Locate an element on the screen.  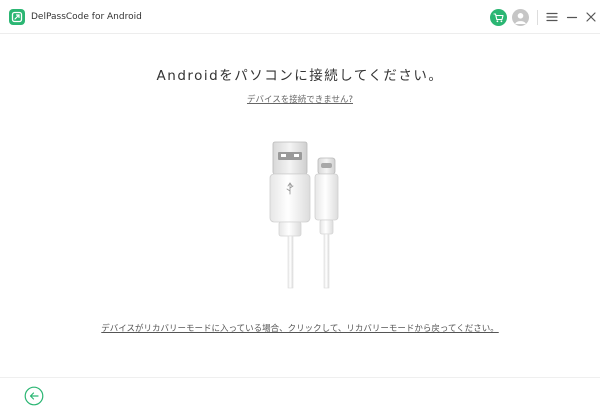
title-bar: DelPassCode for Android is located at coordinates (300, 17).